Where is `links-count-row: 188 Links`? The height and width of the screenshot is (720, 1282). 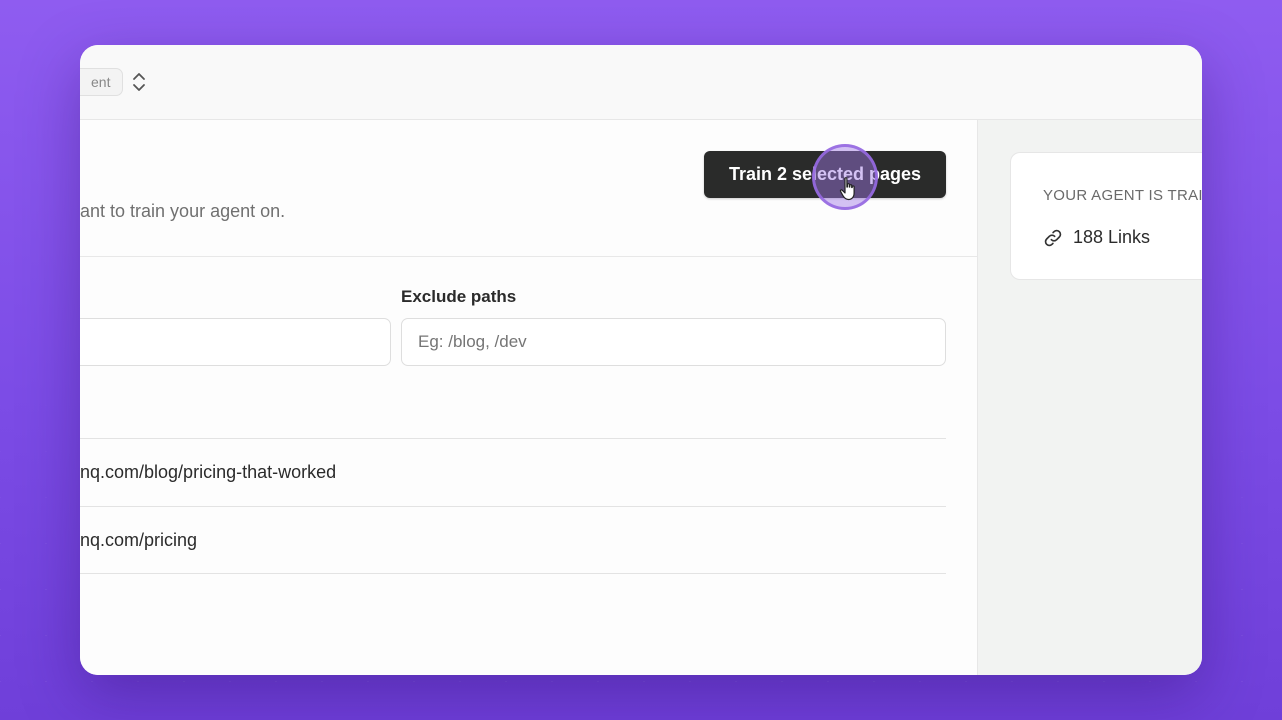
links-count-row: 188 Links is located at coordinates (1096, 237).